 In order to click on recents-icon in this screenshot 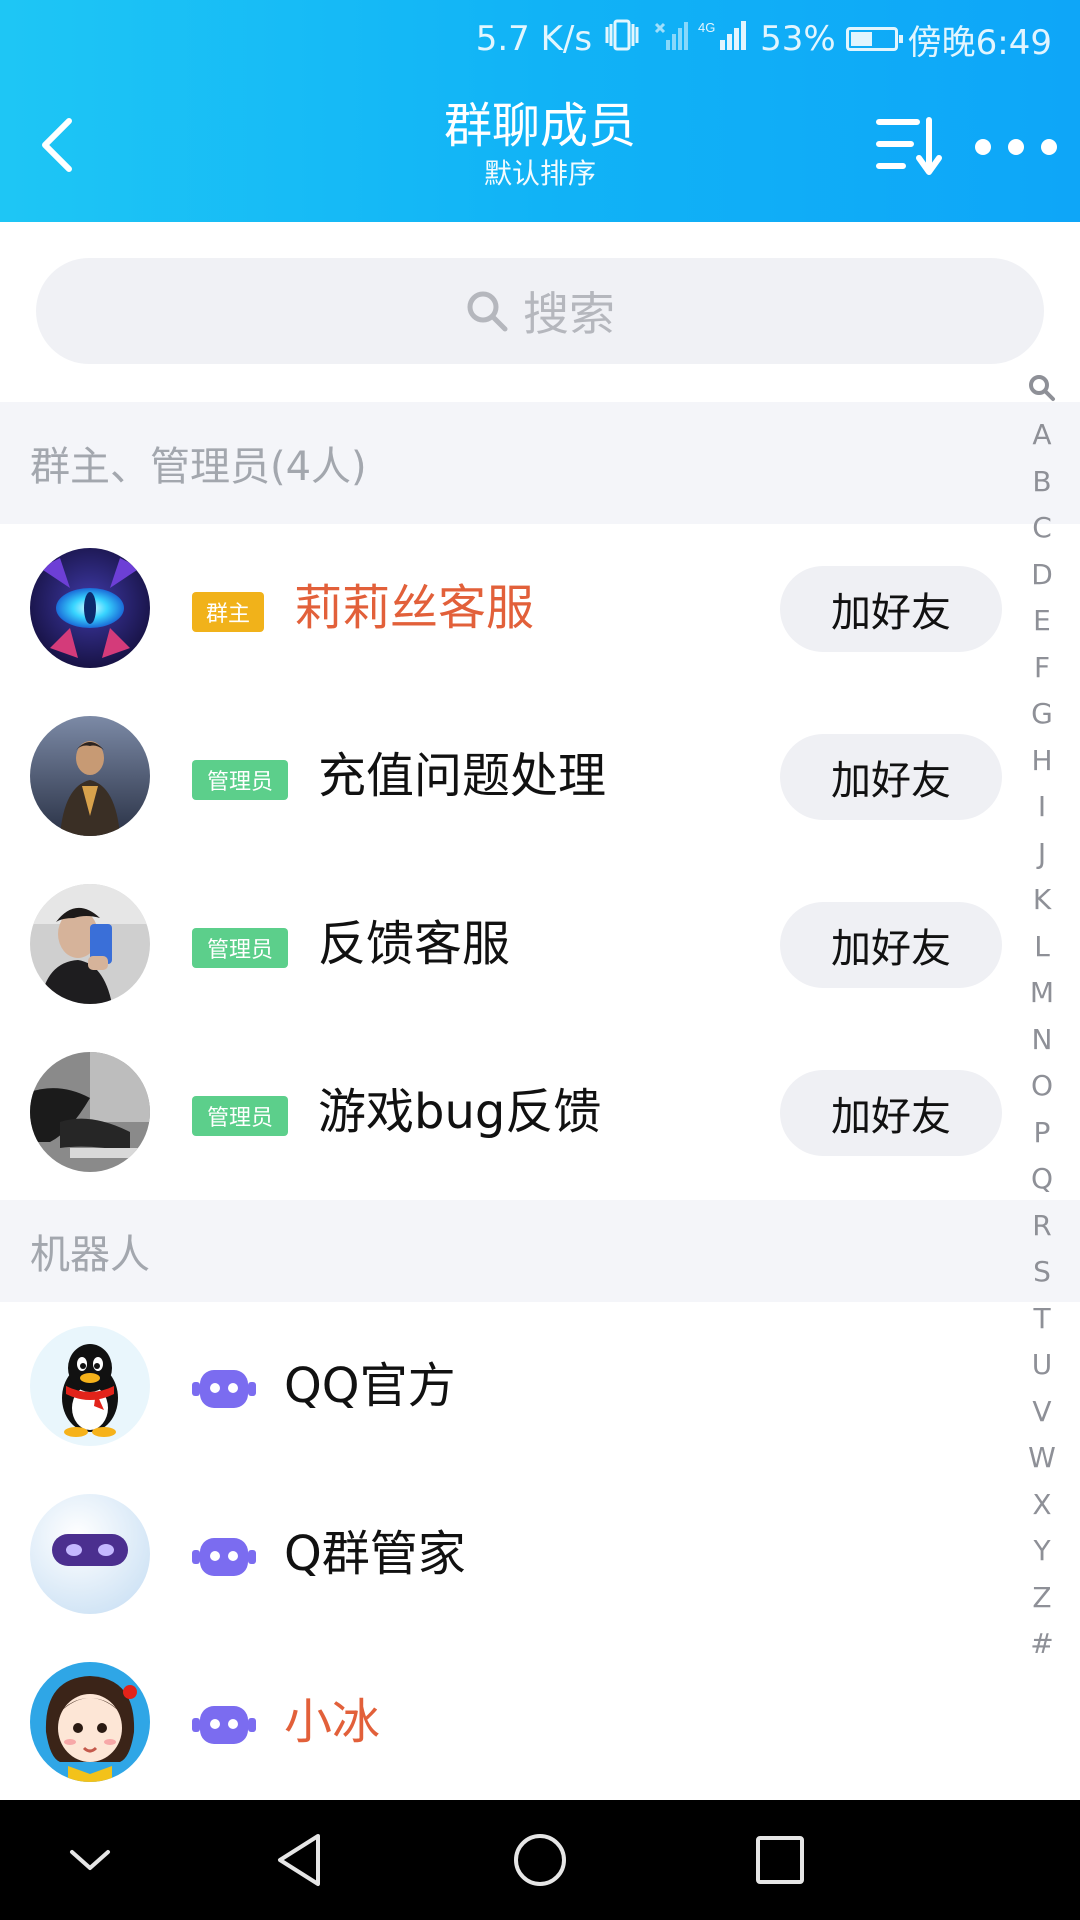, I will do `click(780, 1860)`.